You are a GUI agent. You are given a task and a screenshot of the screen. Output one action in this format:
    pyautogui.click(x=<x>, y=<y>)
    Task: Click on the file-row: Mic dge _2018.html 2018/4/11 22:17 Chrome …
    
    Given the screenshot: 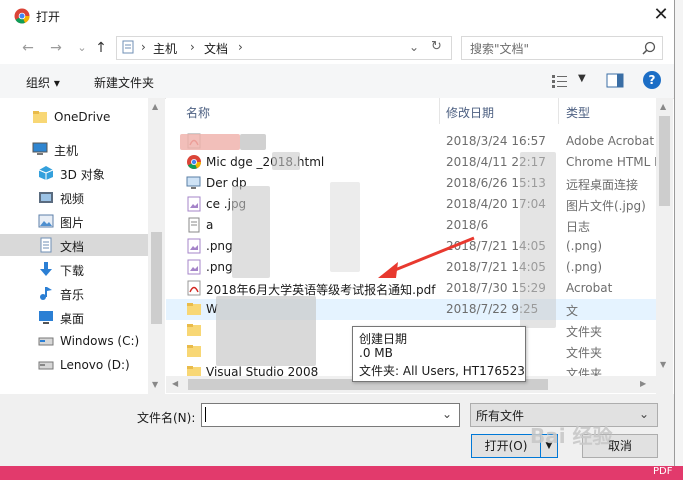 What is the action you would take?
    pyautogui.click(x=414, y=162)
    